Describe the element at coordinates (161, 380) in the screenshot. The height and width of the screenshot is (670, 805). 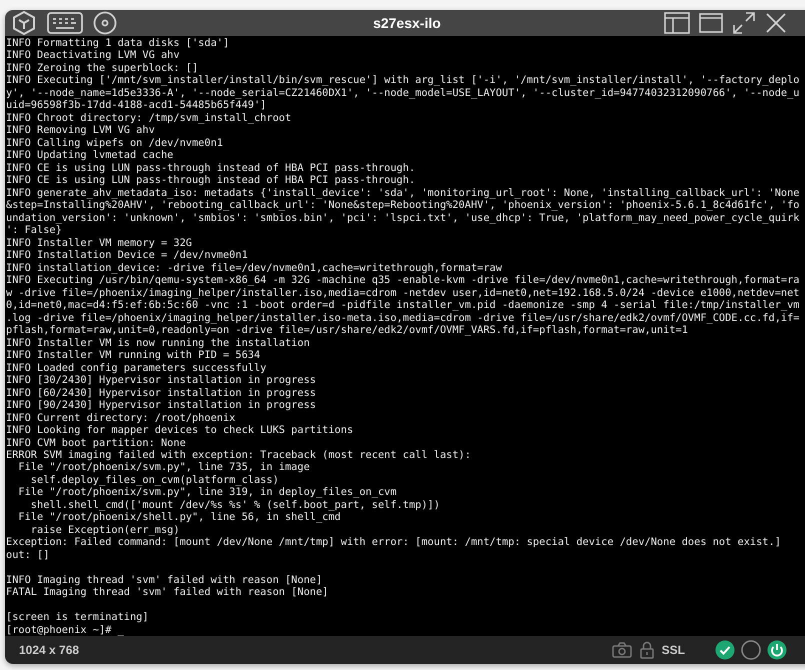
I see `console-line: INFO [30/2430] Hypervisor installation in progress` at that location.